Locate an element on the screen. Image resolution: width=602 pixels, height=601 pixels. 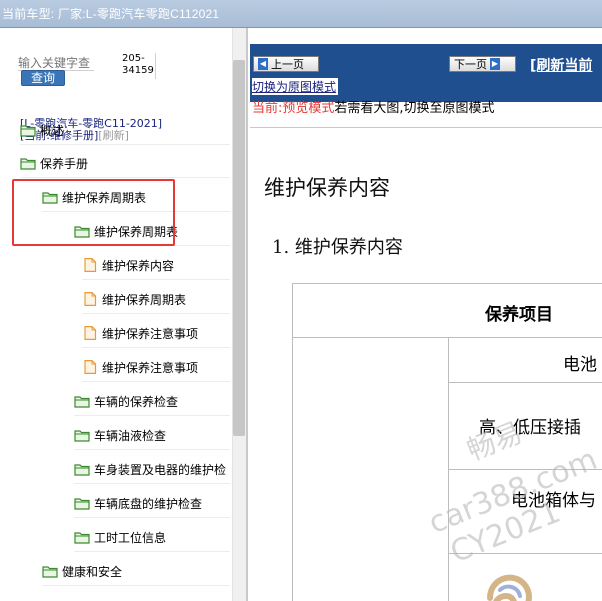
preview-mode-notice: 当前:预览模式若需看大图,切换至原图模式 is located at coordinates (373, 106).